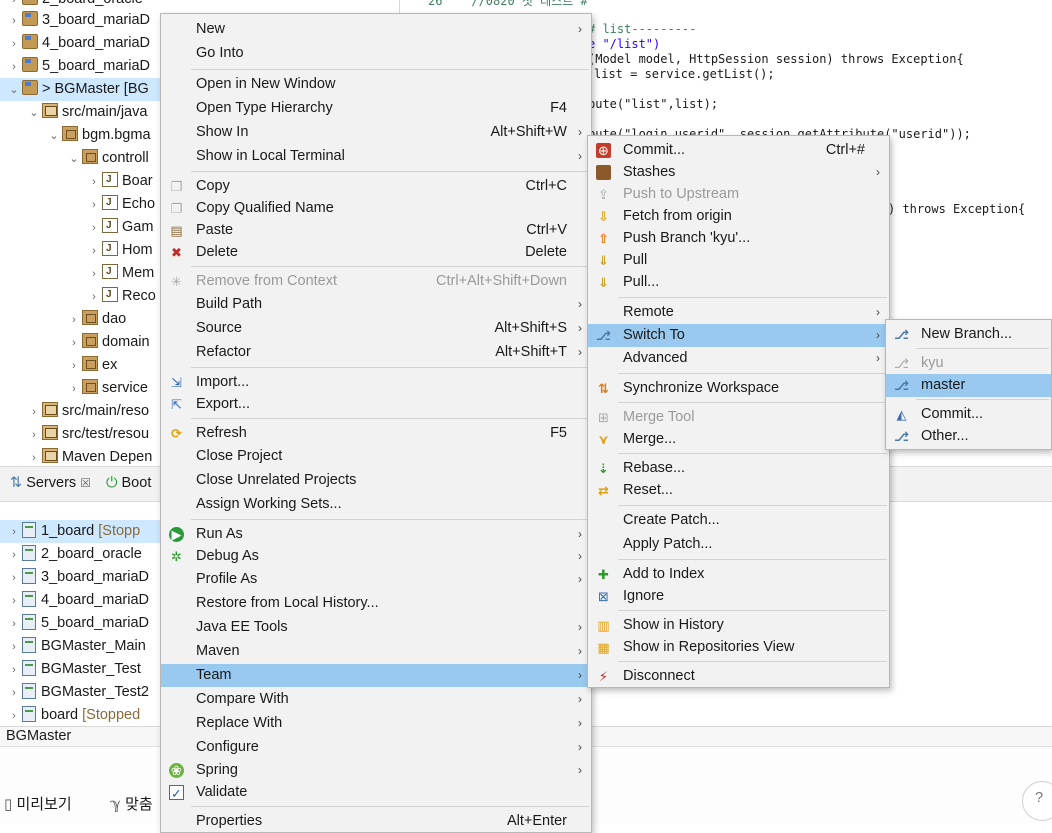 The width and height of the screenshot is (1052, 833). Describe the element at coordinates (376, 352) in the screenshot. I see `menu-item-refactor: Refactor Alt+Shift+T ›` at that location.